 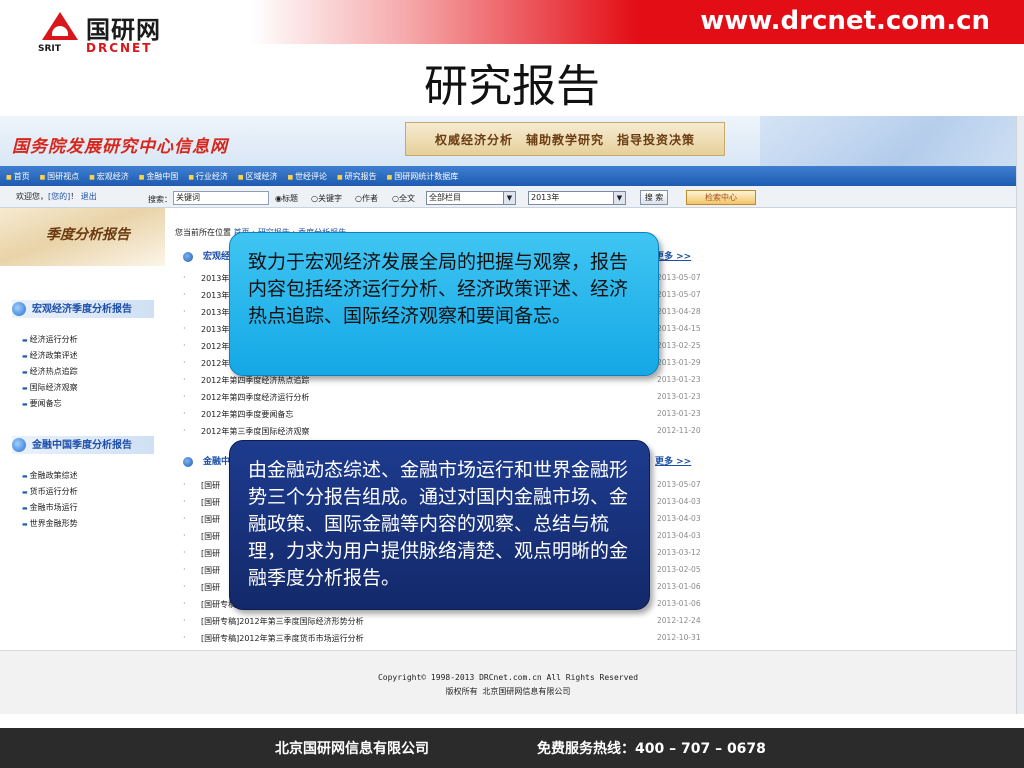 What do you see at coordinates (357, 176) in the screenshot?
I see `nav-item-report: 研究报告` at bounding box center [357, 176].